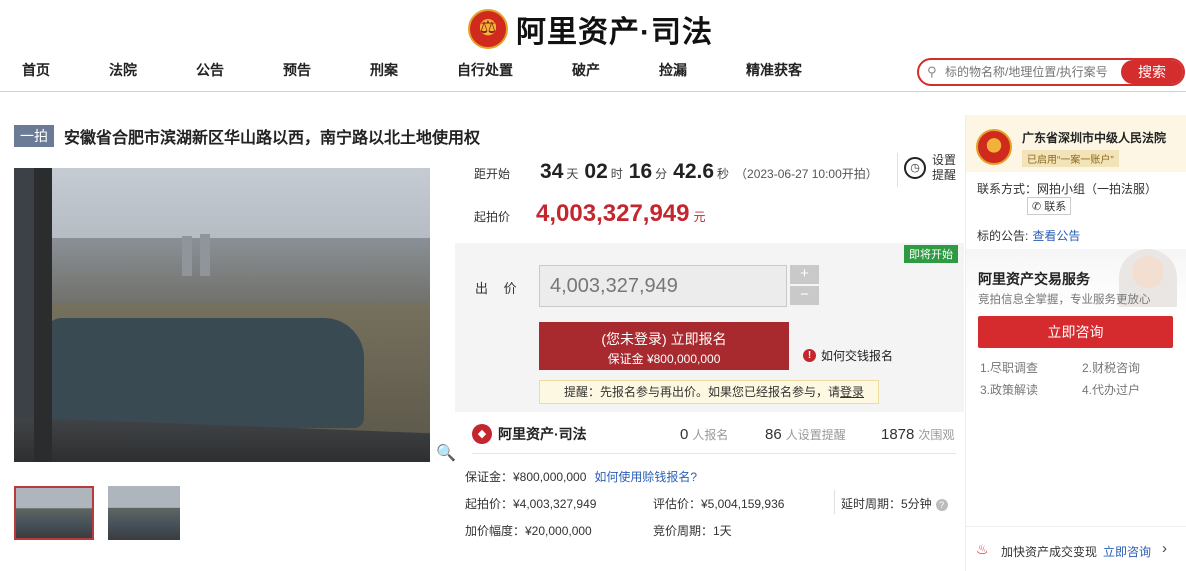 This screenshot has height=571, width=1186. I want to click on contact-info: 联系方式：网拍小组（一拍法服）, so click(1067, 189).